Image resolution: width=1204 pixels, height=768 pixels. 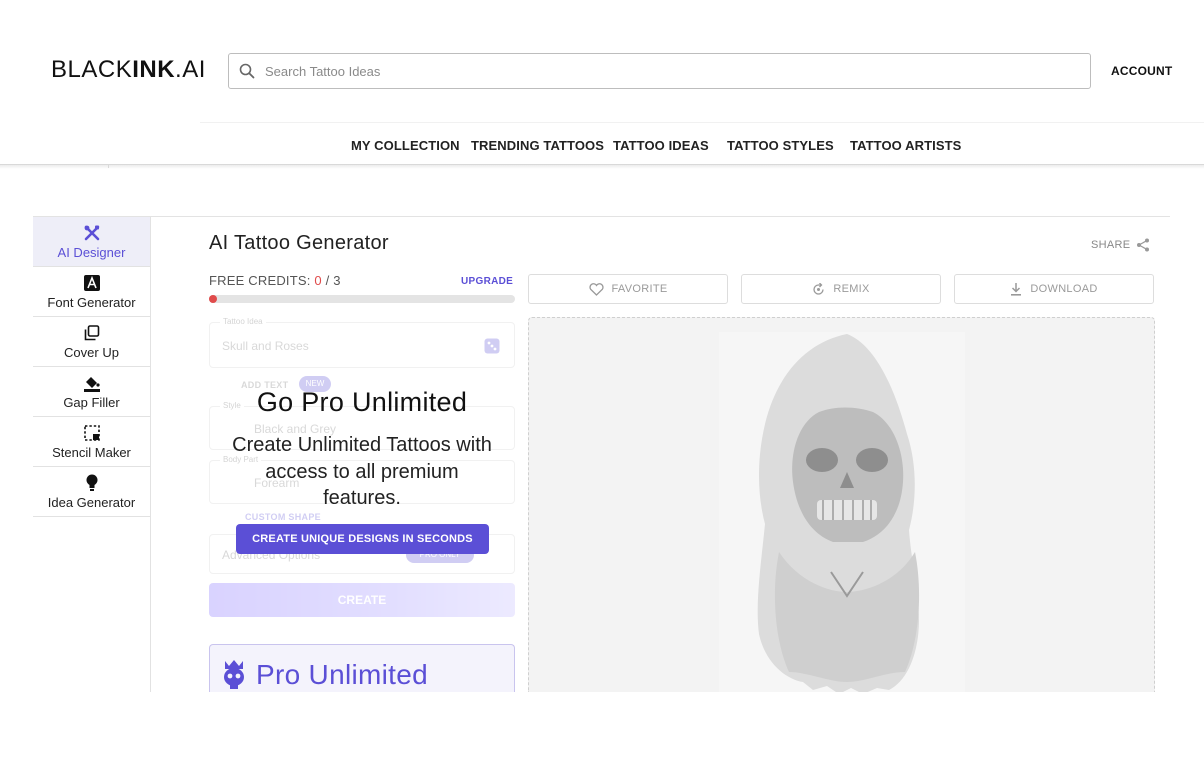 What do you see at coordinates (362, 539) in the screenshot?
I see `create-unique-designs-button: CREATE UNIQUE DESIGNS IN SECONDS` at bounding box center [362, 539].